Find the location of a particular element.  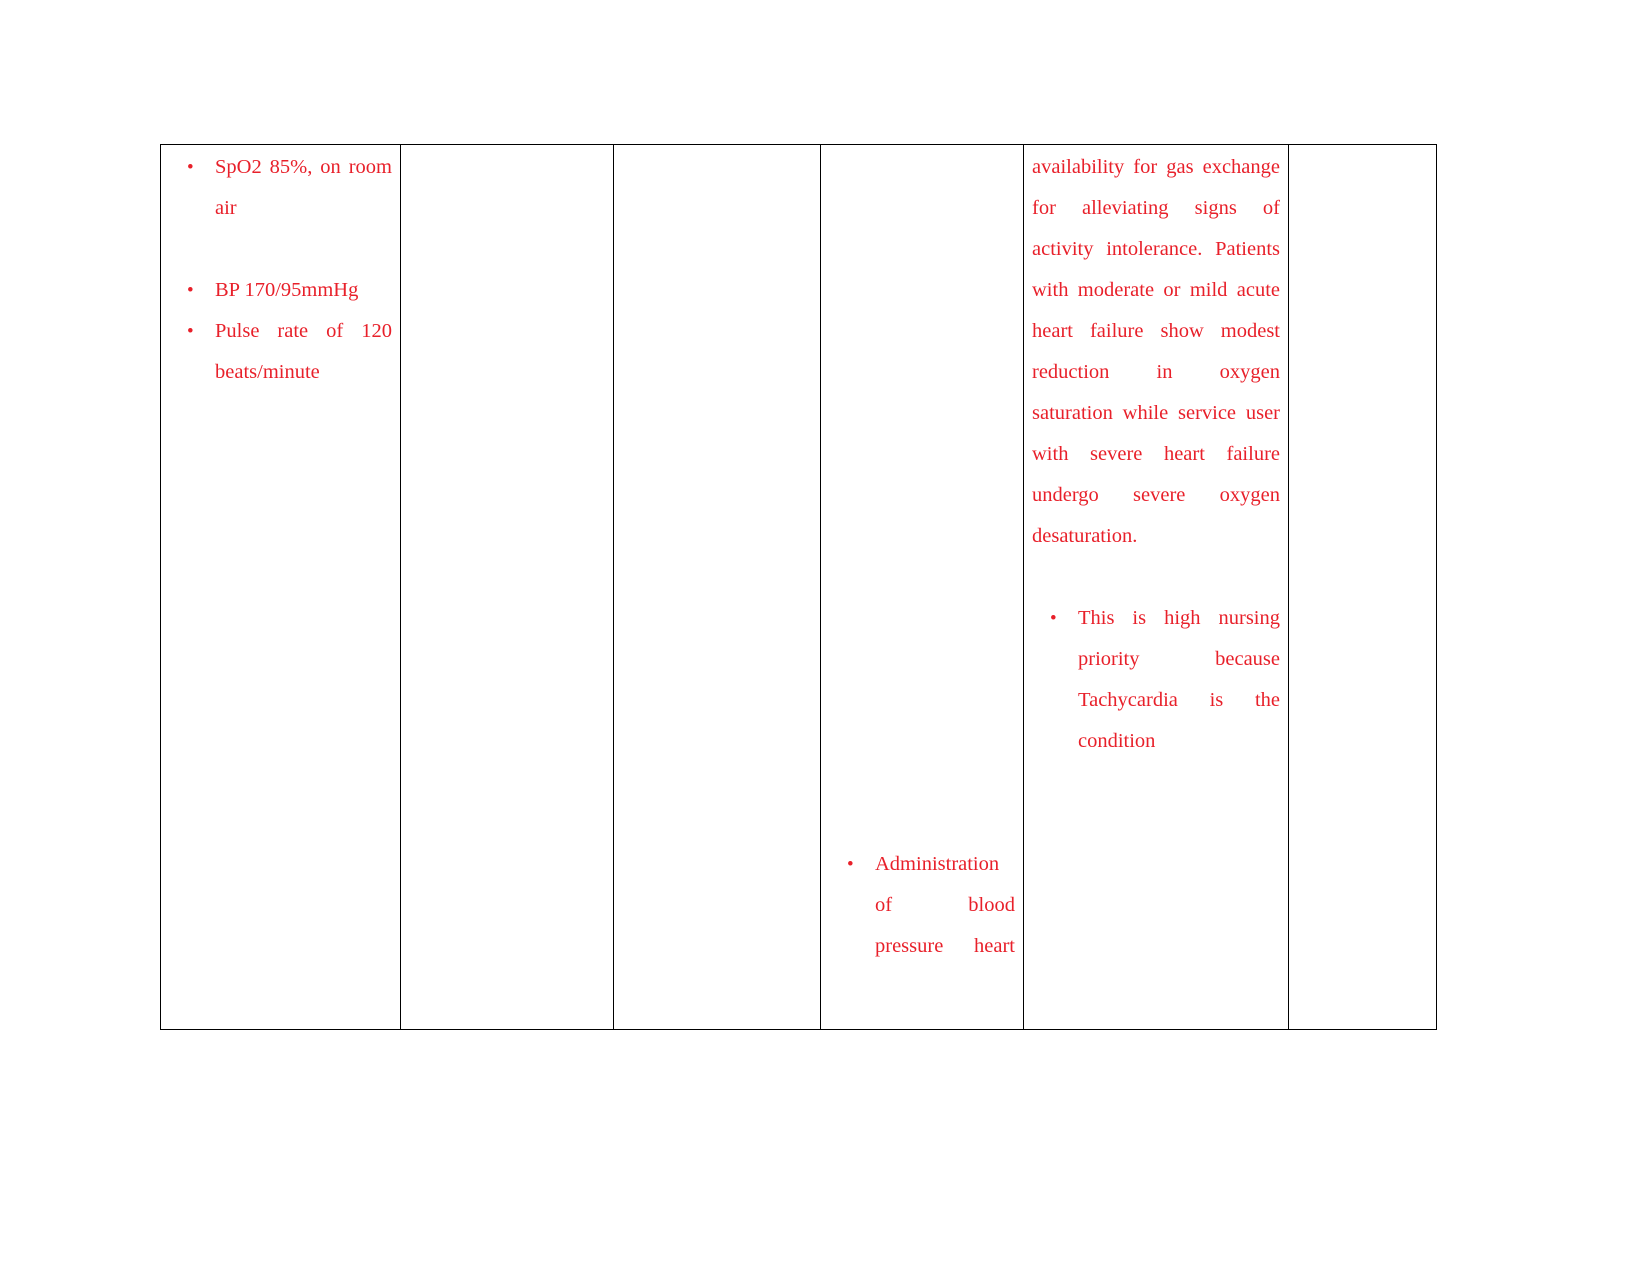

list-item: • BP 170/95mmHg is located at coordinates (280, 290).